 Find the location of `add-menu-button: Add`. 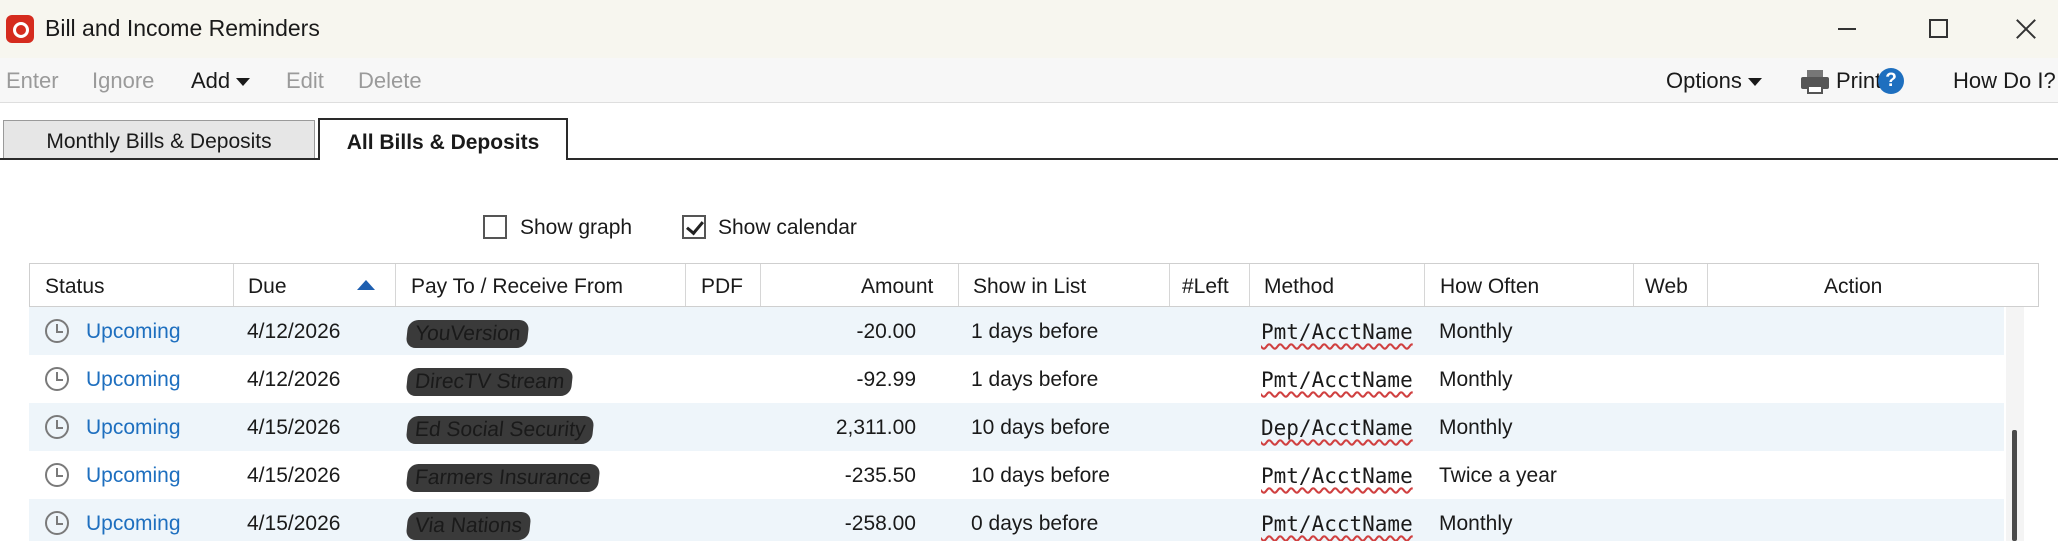

add-menu-button: Add is located at coordinates (221, 81).